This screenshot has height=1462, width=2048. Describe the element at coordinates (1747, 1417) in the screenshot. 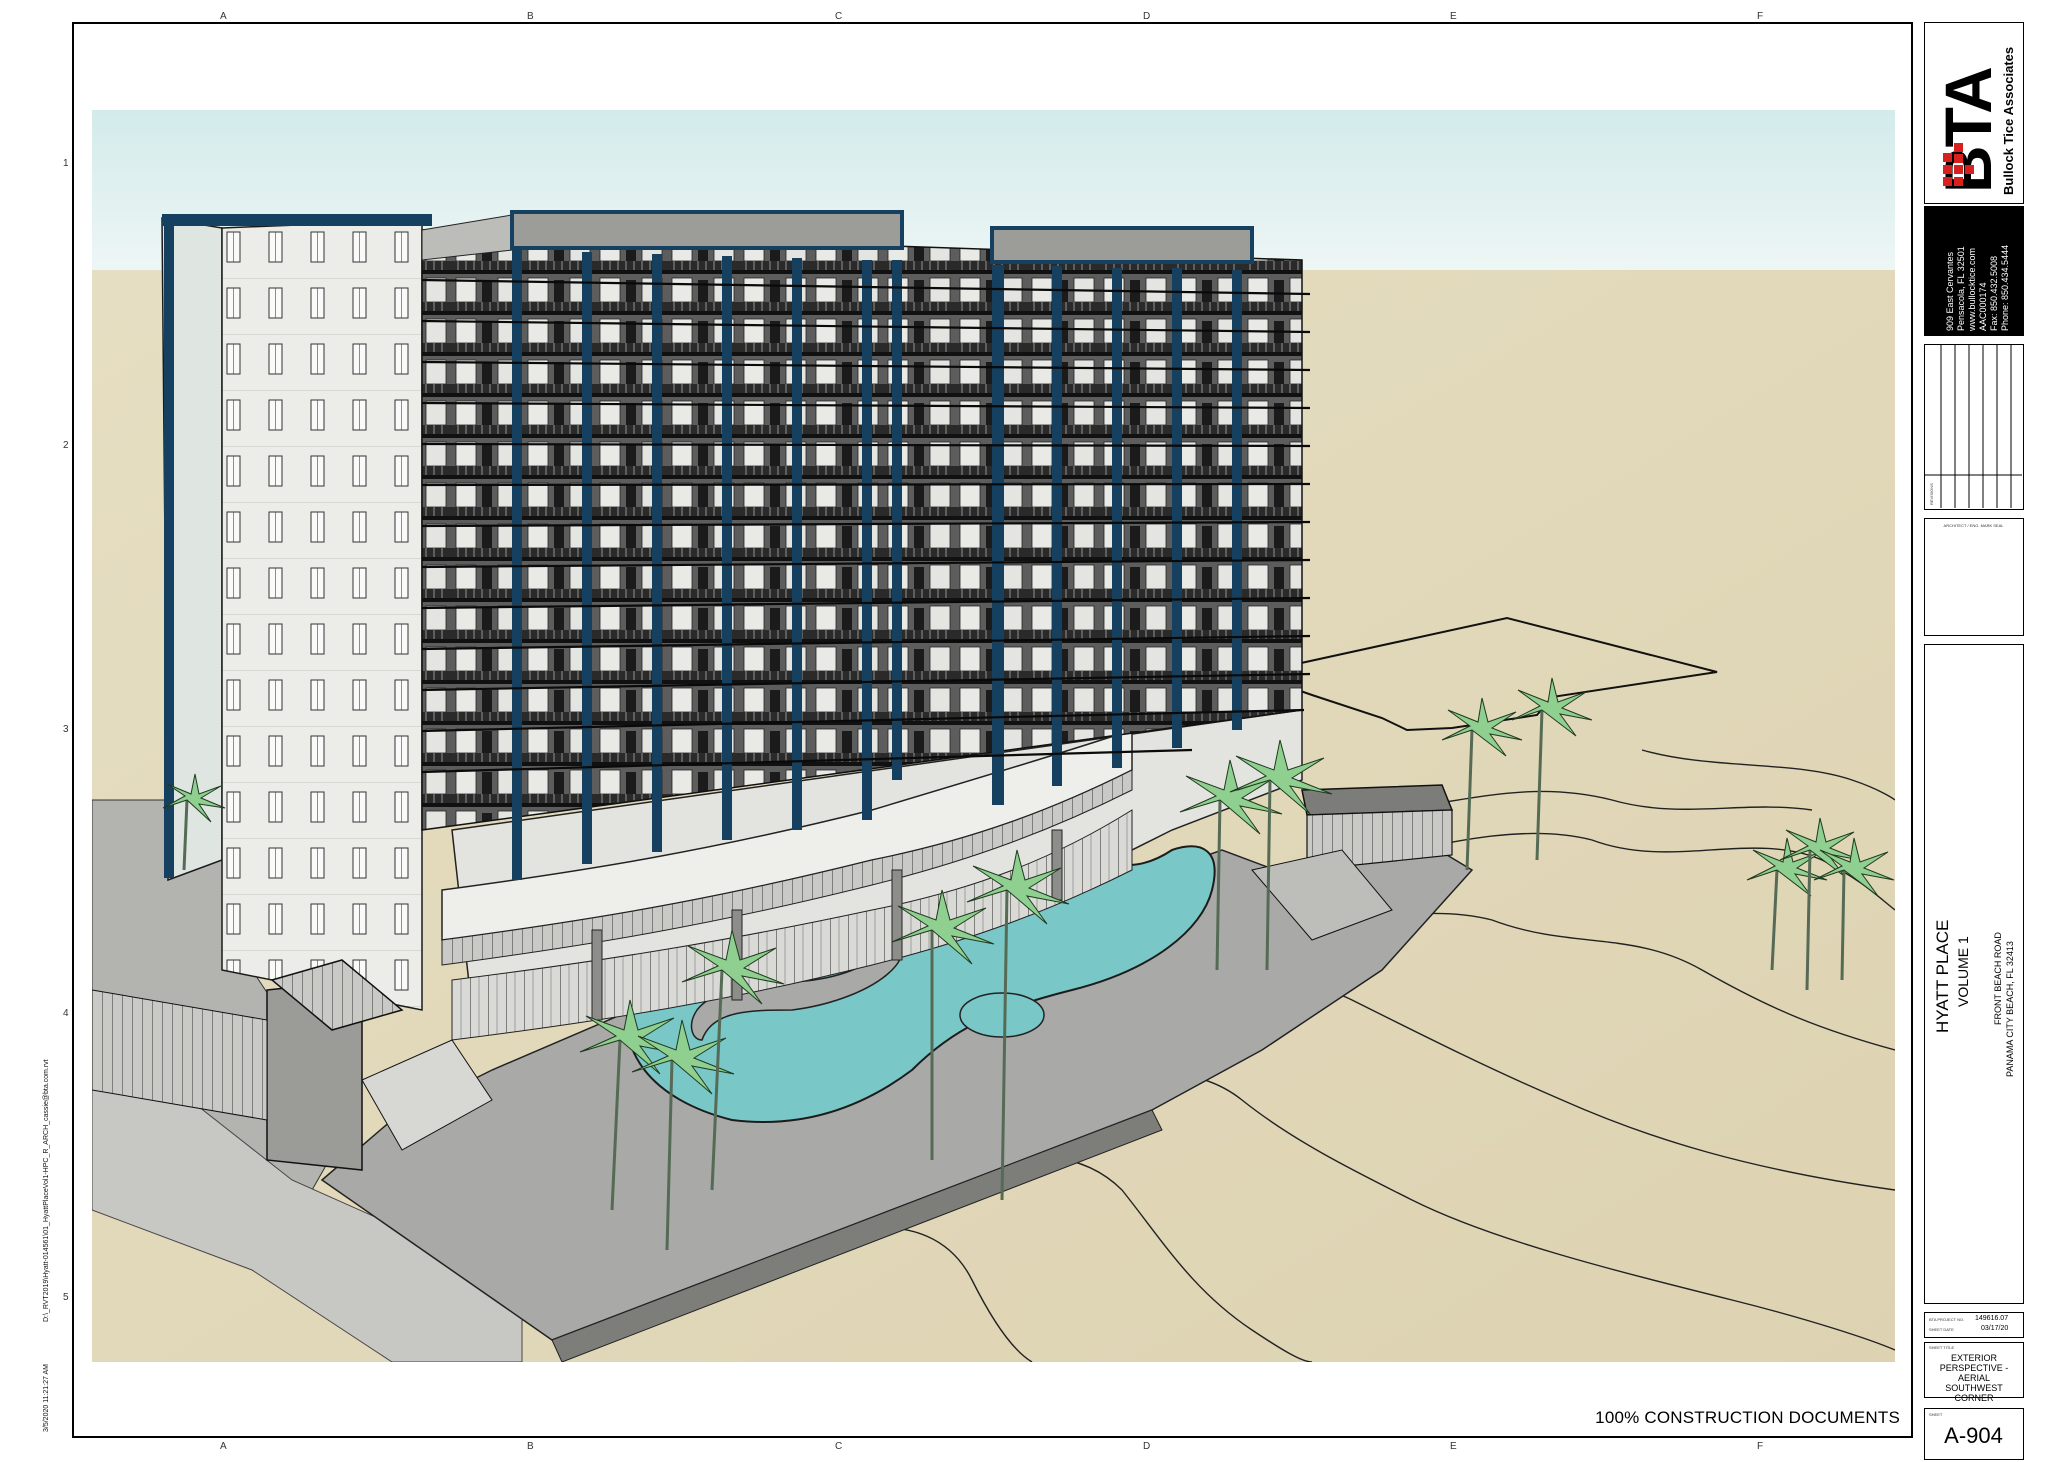

I see `drawing-status-note: 100% CONSTRUCTION DOCUMENTS` at that location.